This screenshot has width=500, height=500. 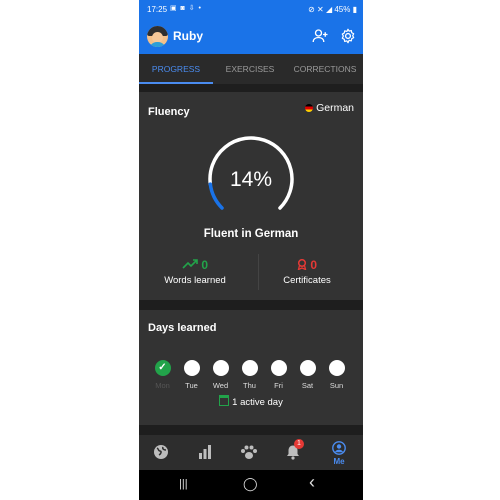 I want to click on avatar, so click(x=157, y=36).